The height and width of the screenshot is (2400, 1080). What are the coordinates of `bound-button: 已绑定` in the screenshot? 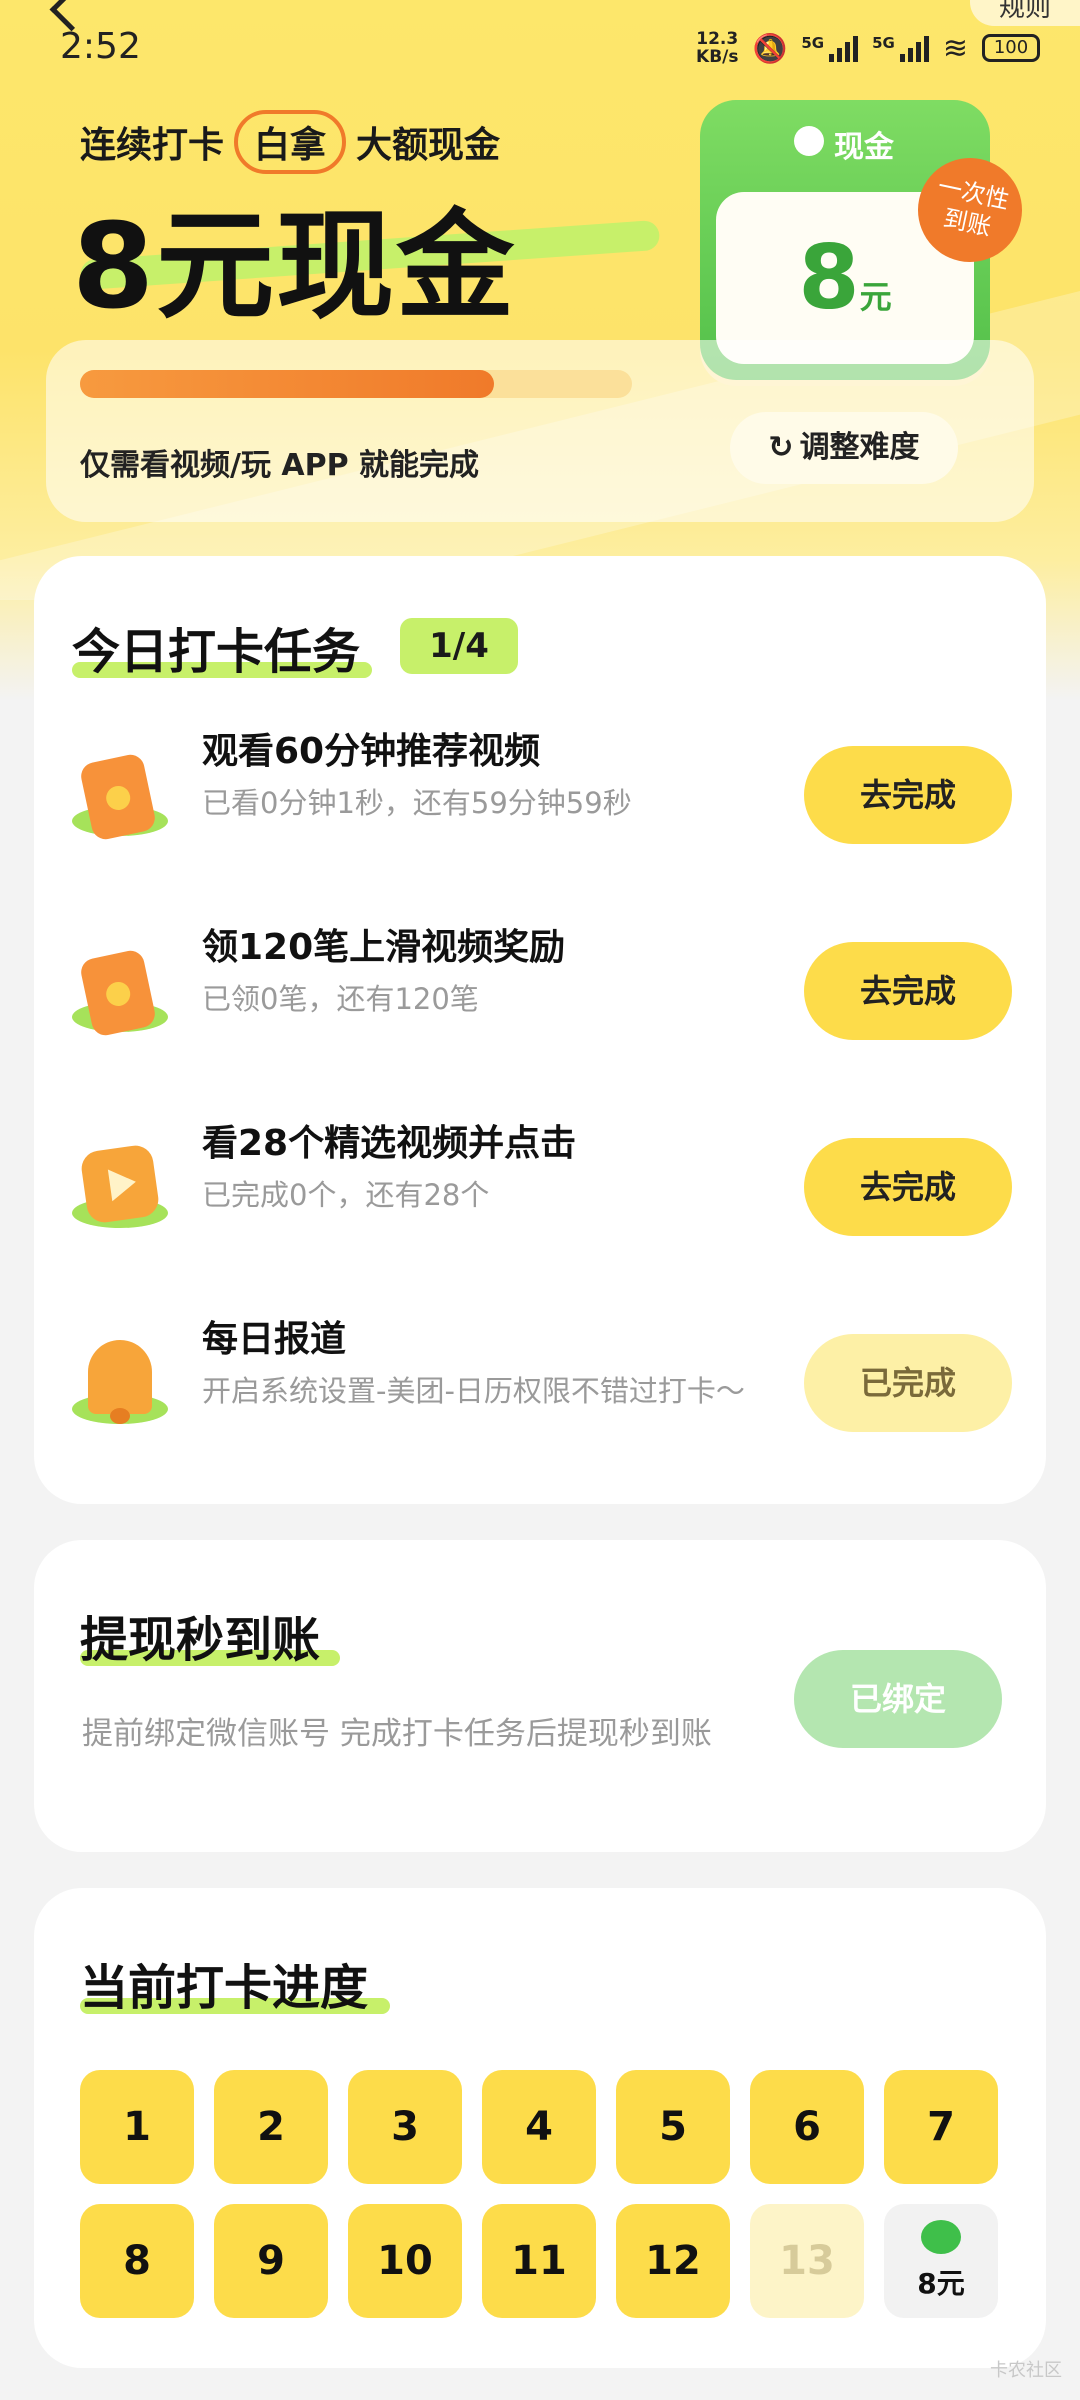 It's located at (898, 1699).